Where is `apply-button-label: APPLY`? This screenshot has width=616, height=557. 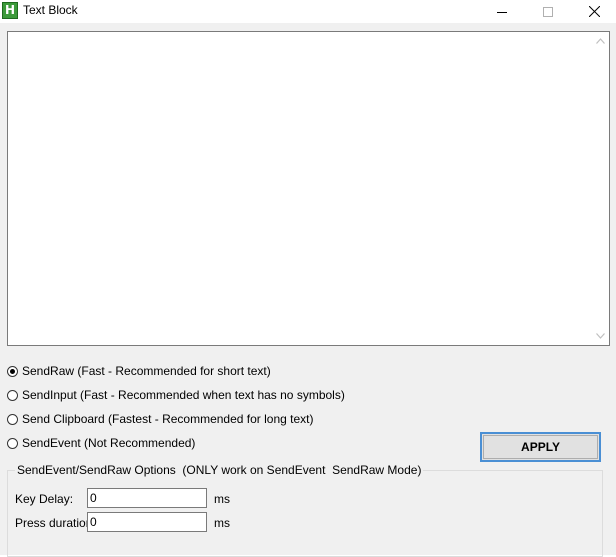 apply-button-label: APPLY is located at coordinates (540, 447).